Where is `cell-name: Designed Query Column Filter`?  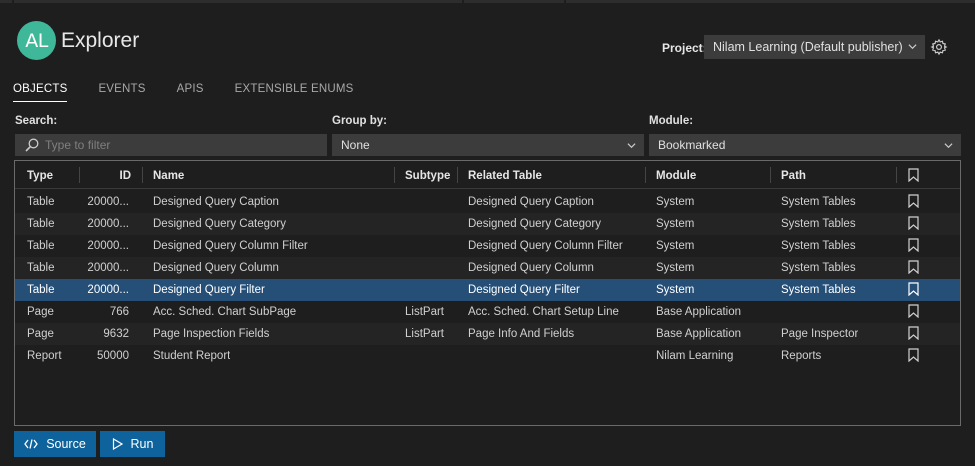 cell-name: Designed Query Column Filter is located at coordinates (230, 246).